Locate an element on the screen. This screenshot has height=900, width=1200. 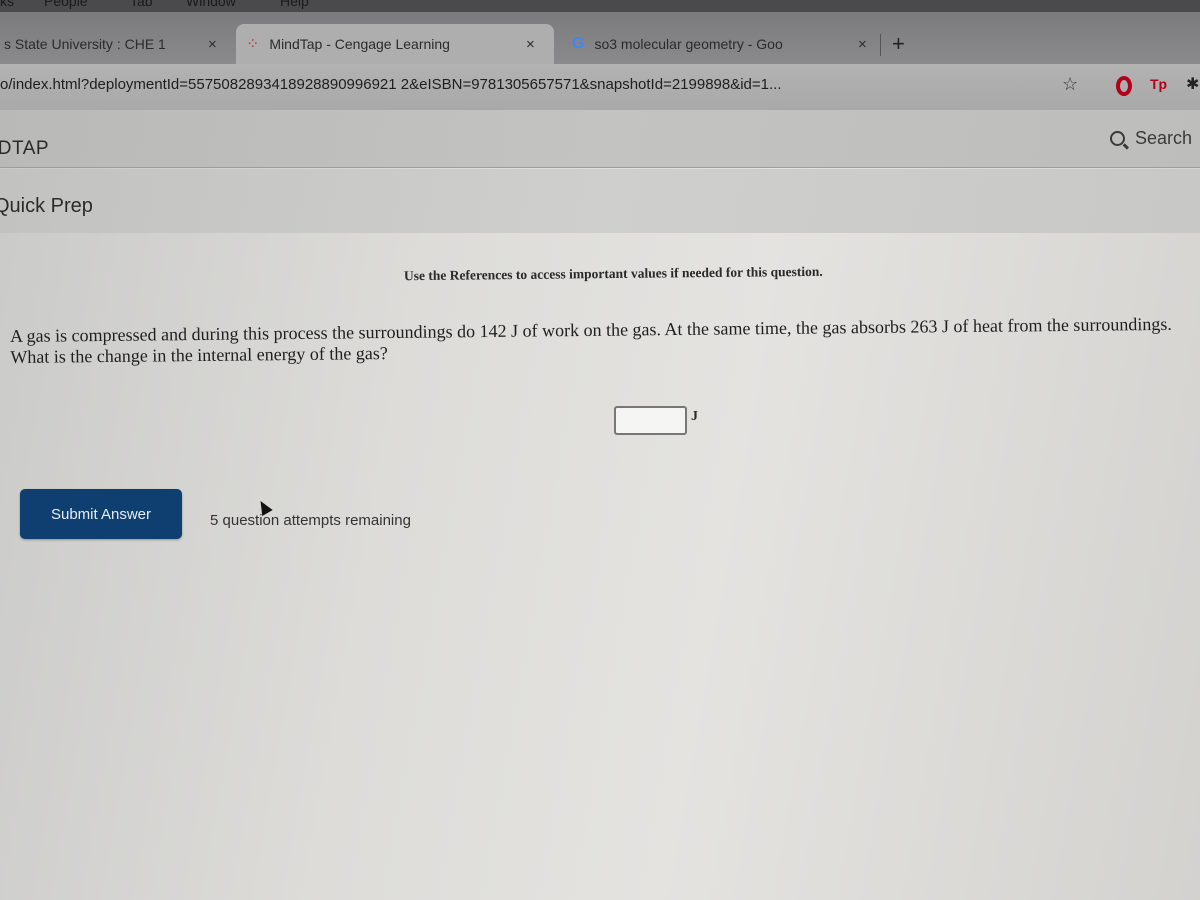
tab-title: s State University : CHE 1 is located at coordinates (85, 44).